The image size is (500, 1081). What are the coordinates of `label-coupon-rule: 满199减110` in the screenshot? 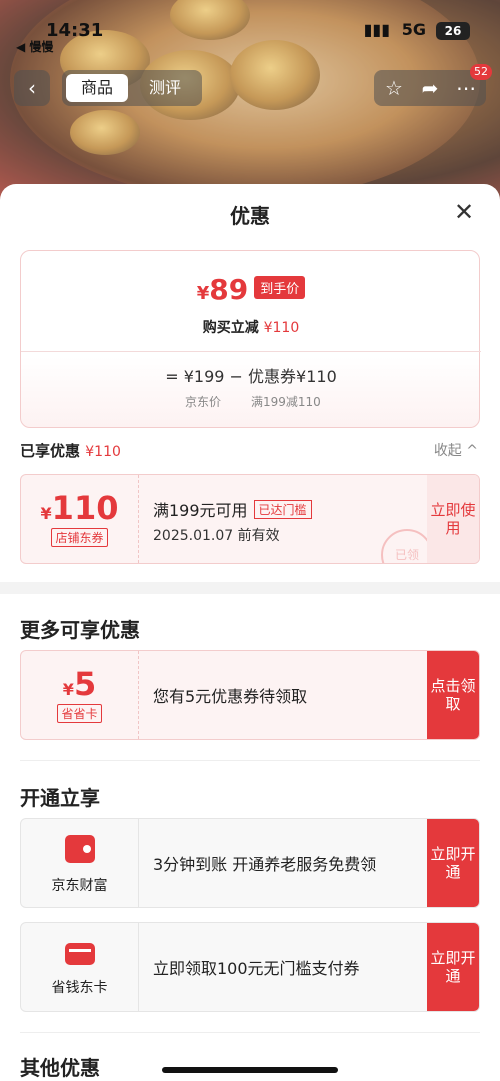 It's located at (286, 402).